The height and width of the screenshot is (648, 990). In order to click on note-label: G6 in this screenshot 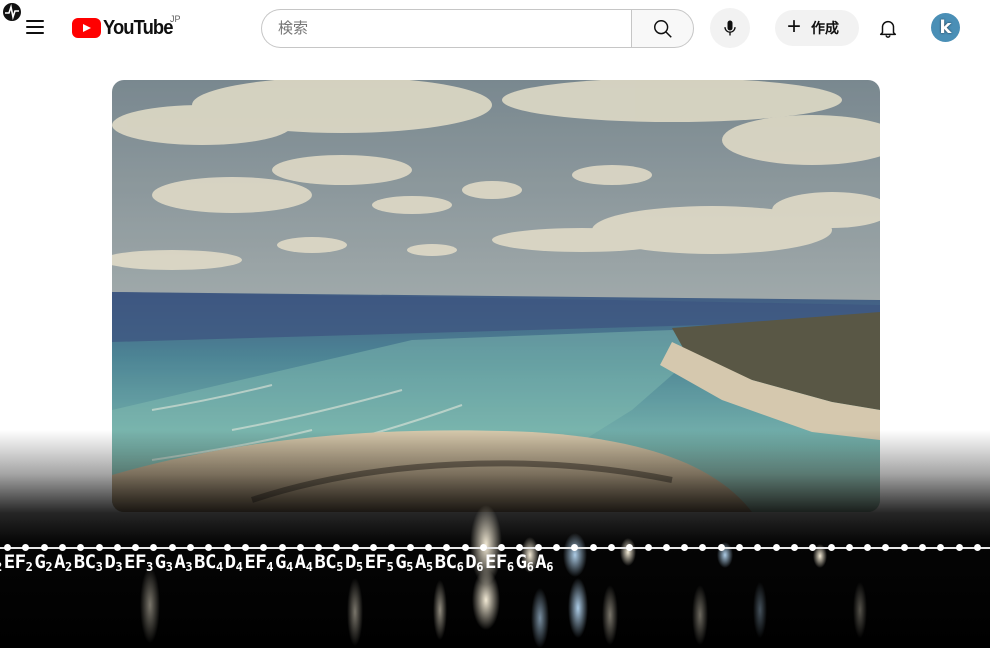, I will do `click(525, 562)`.